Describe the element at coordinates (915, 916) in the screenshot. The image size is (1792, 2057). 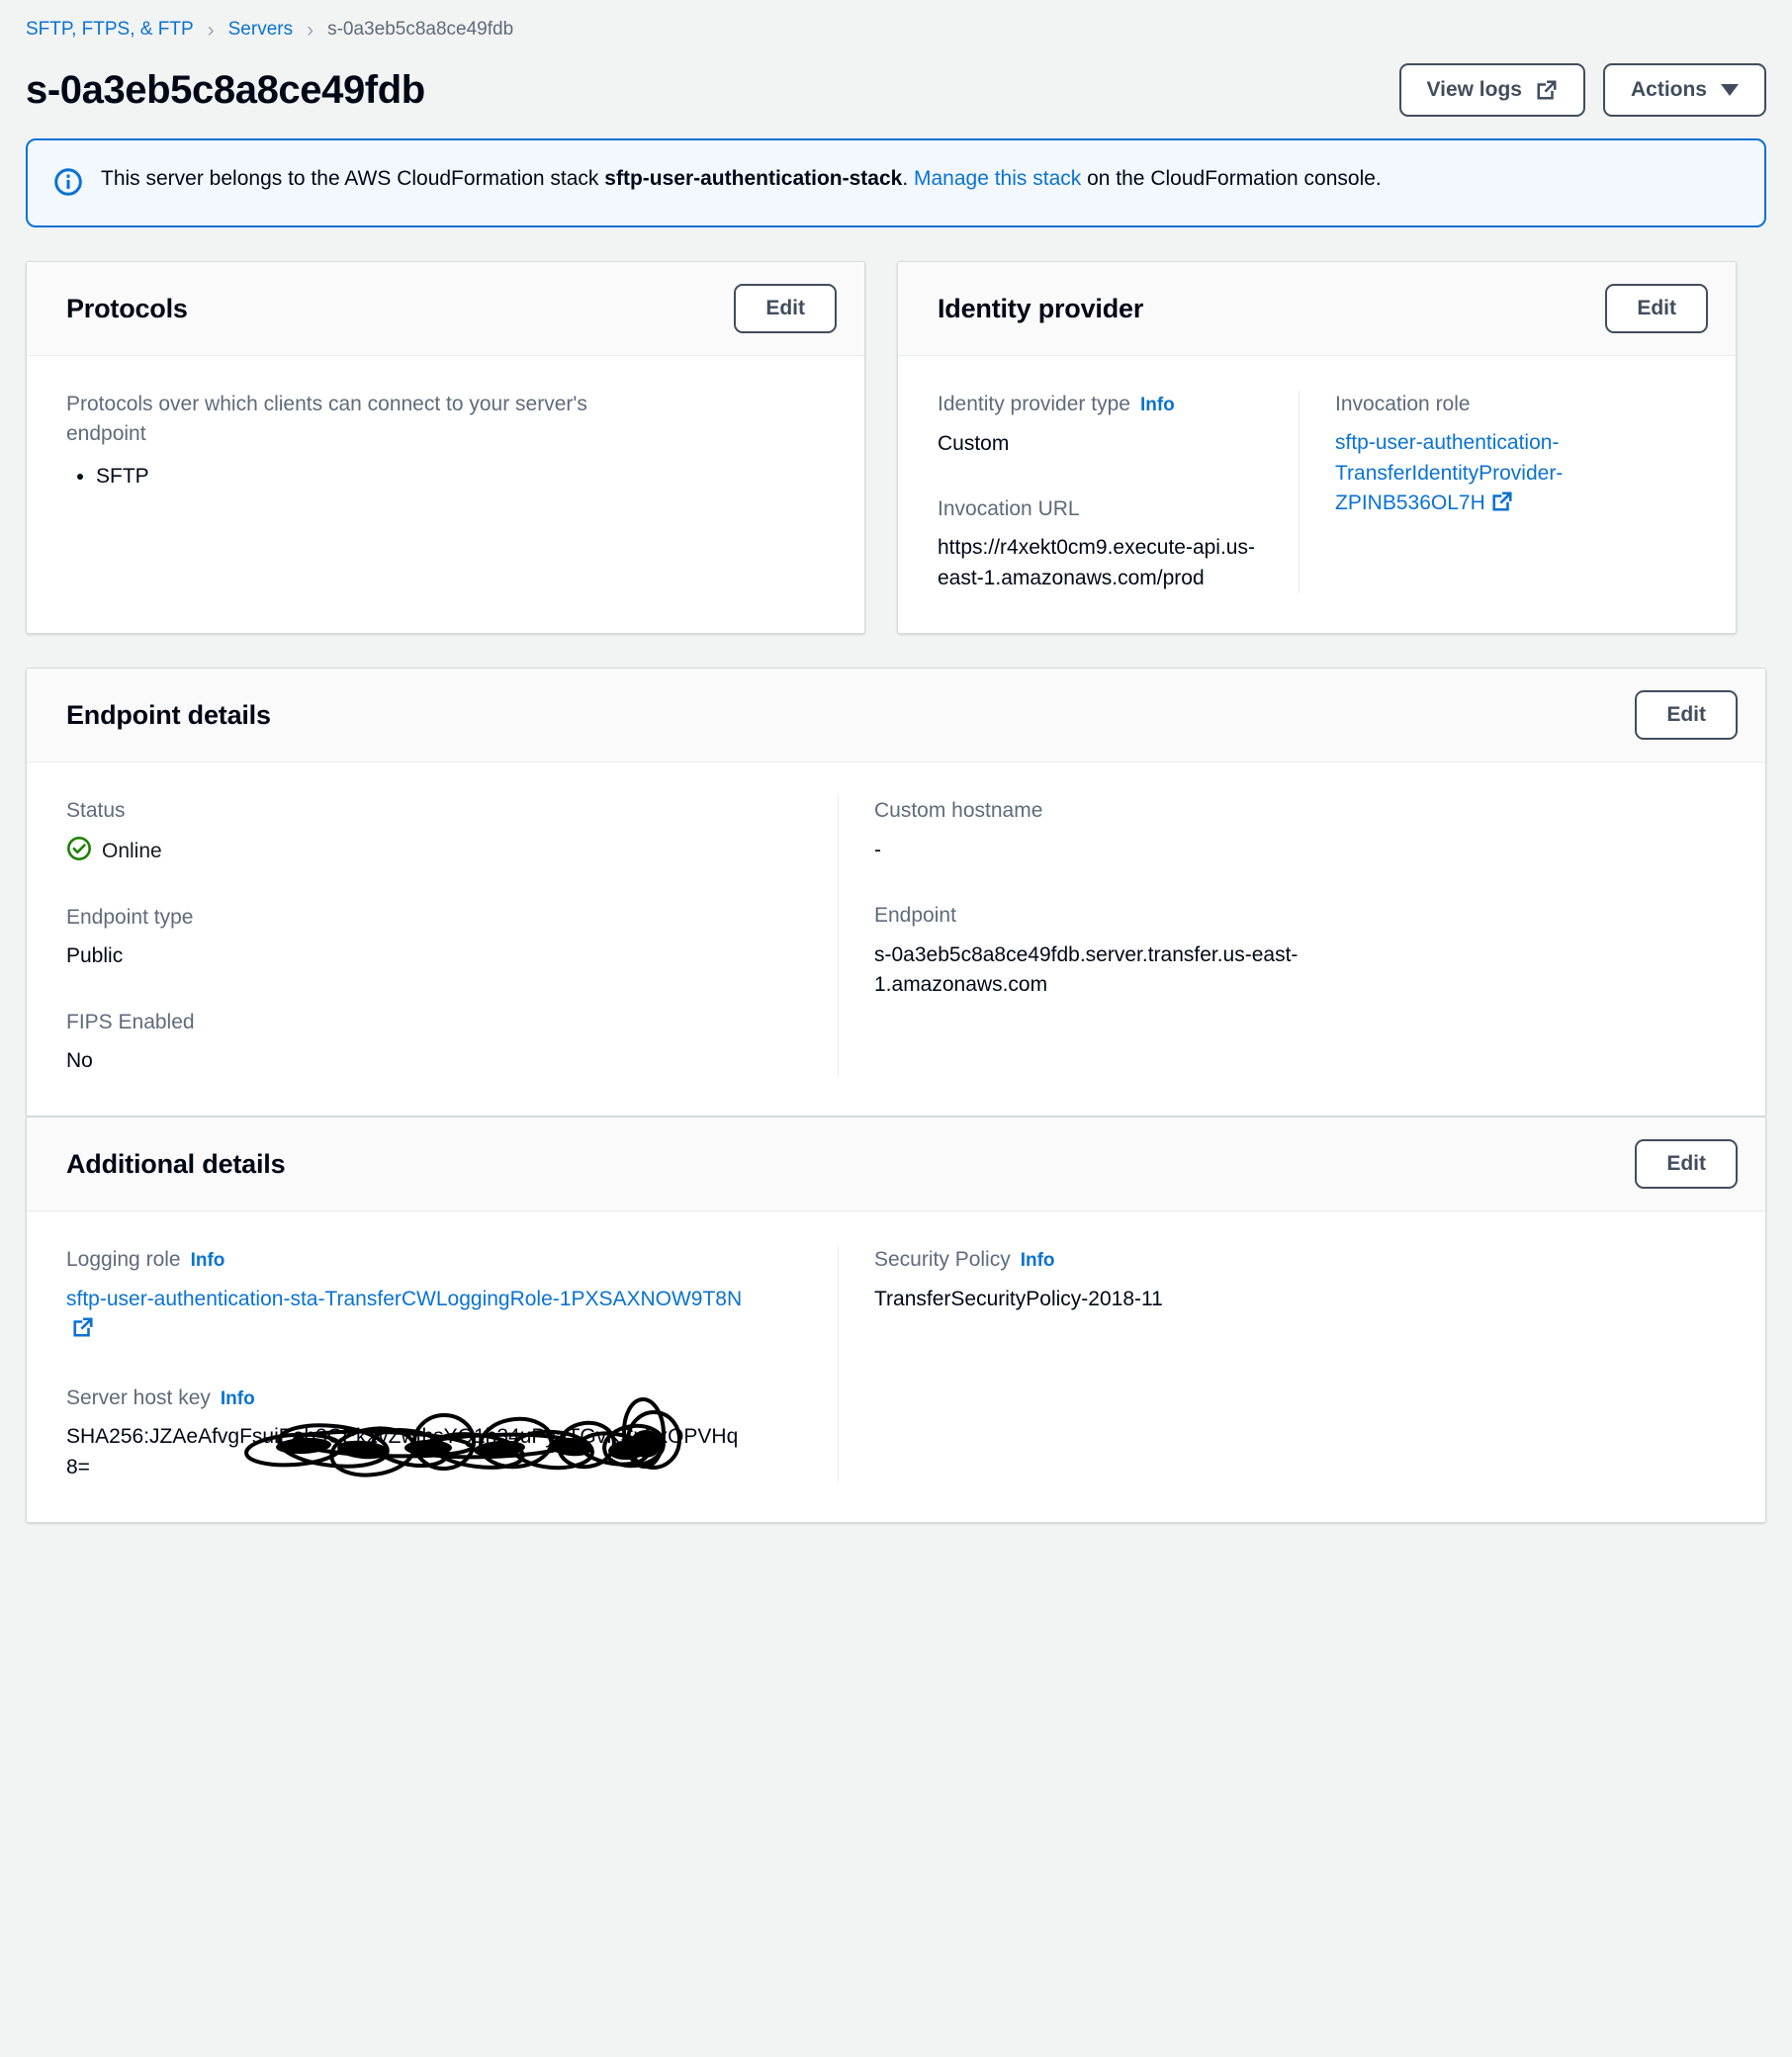
I see `endpoint-label: Endpoint` at that location.